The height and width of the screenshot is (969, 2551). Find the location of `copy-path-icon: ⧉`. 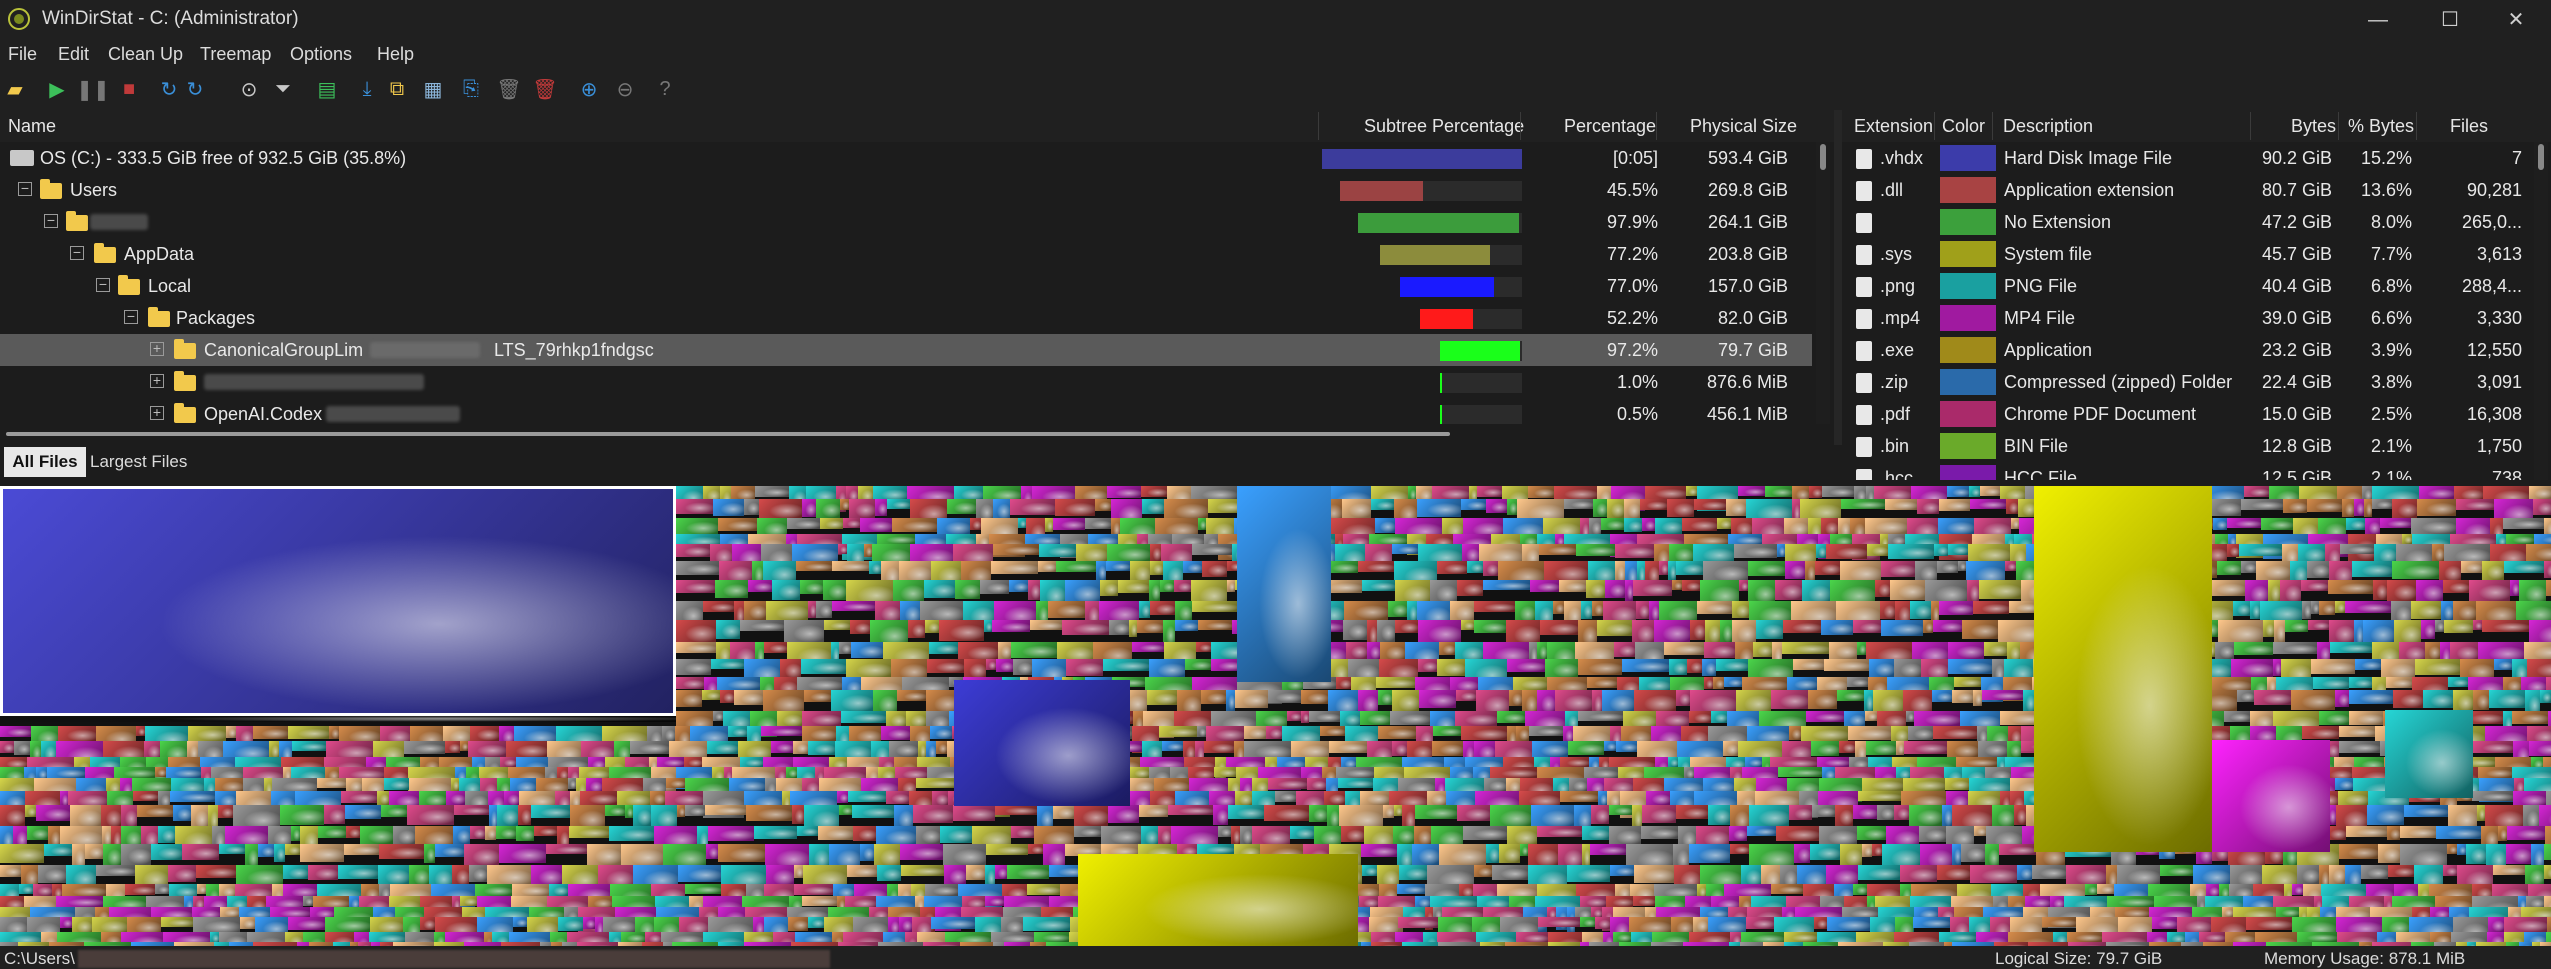

copy-path-icon: ⧉ is located at coordinates (397, 89).